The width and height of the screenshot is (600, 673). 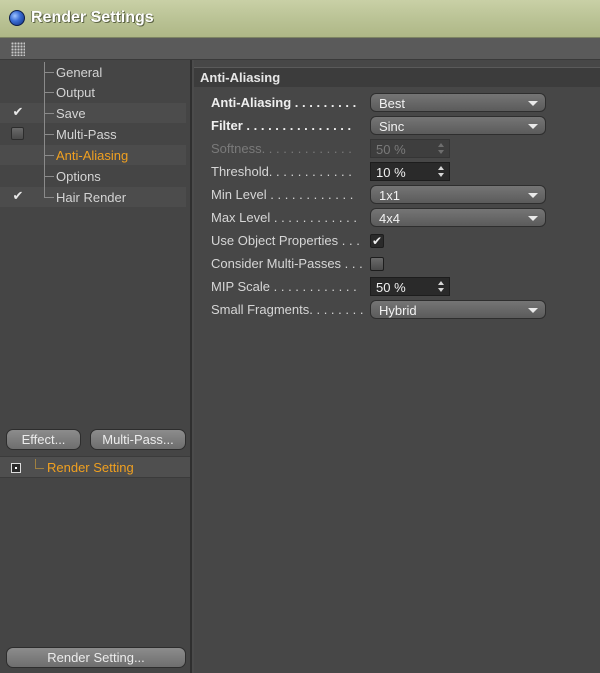 What do you see at coordinates (281, 148) in the screenshot?
I see `softness-label: Softness. . . . . . . . . . . . .` at bounding box center [281, 148].